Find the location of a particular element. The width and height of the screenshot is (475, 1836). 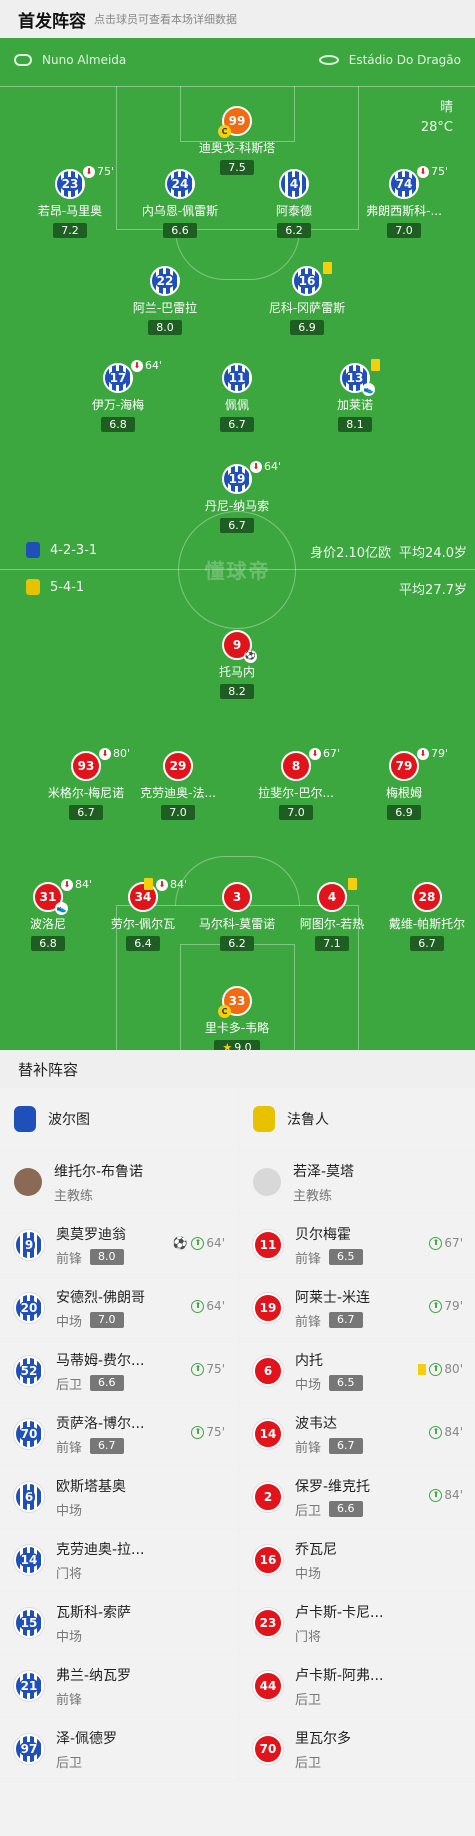

assist-icon: 👟 is located at coordinates (368, 389).